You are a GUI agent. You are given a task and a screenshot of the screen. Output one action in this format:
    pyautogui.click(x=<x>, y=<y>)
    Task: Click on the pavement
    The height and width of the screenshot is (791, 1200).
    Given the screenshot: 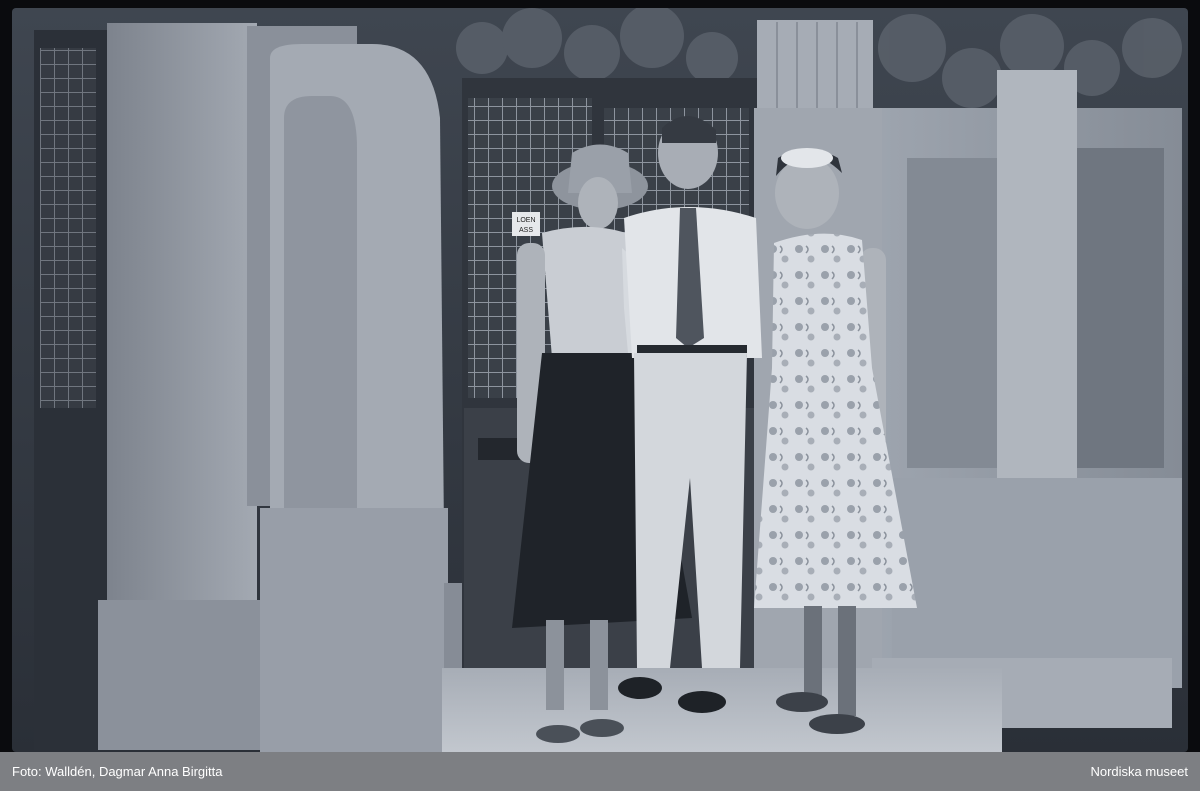 What is the action you would take?
    pyautogui.click(x=722, y=710)
    